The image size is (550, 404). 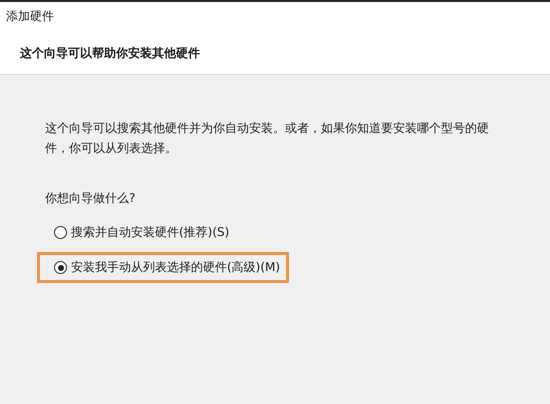 I want to click on radio-option: 搜索并自动安装硬件(推荐)(S), so click(x=137, y=232).